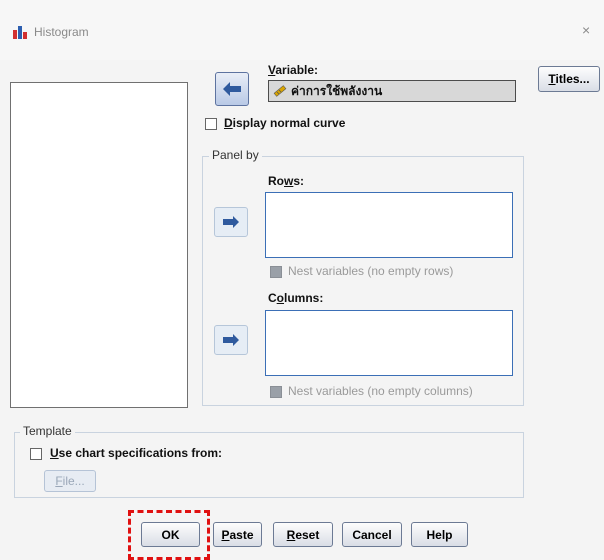 This screenshot has height=560, width=604. I want to click on move-to-rows-button, so click(231, 222).